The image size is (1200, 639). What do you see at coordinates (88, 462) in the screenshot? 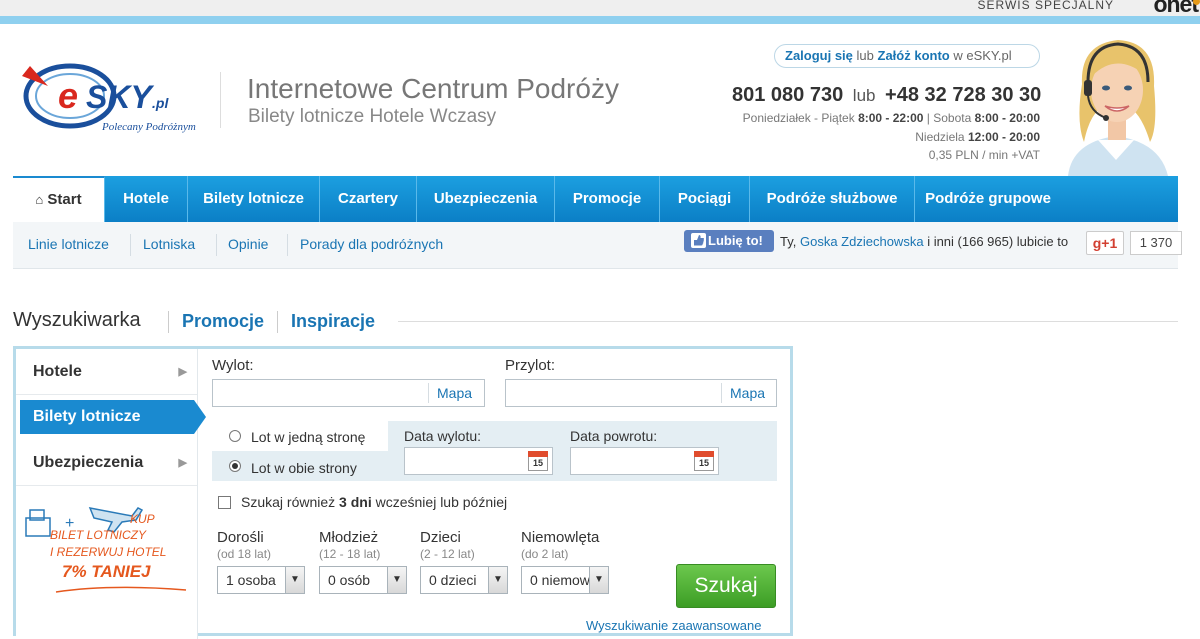
I see `search-side-ubezpieczenia-label: Ubezpieczenia` at bounding box center [88, 462].